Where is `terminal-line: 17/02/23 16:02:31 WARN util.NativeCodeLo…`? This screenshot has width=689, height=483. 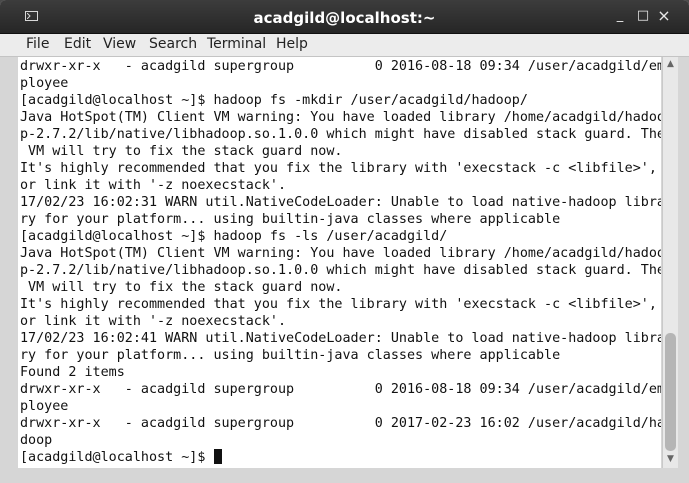
terminal-line: 17/02/23 16:02:31 WARN util.NativeCodeLo… is located at coordinates (340, 202).